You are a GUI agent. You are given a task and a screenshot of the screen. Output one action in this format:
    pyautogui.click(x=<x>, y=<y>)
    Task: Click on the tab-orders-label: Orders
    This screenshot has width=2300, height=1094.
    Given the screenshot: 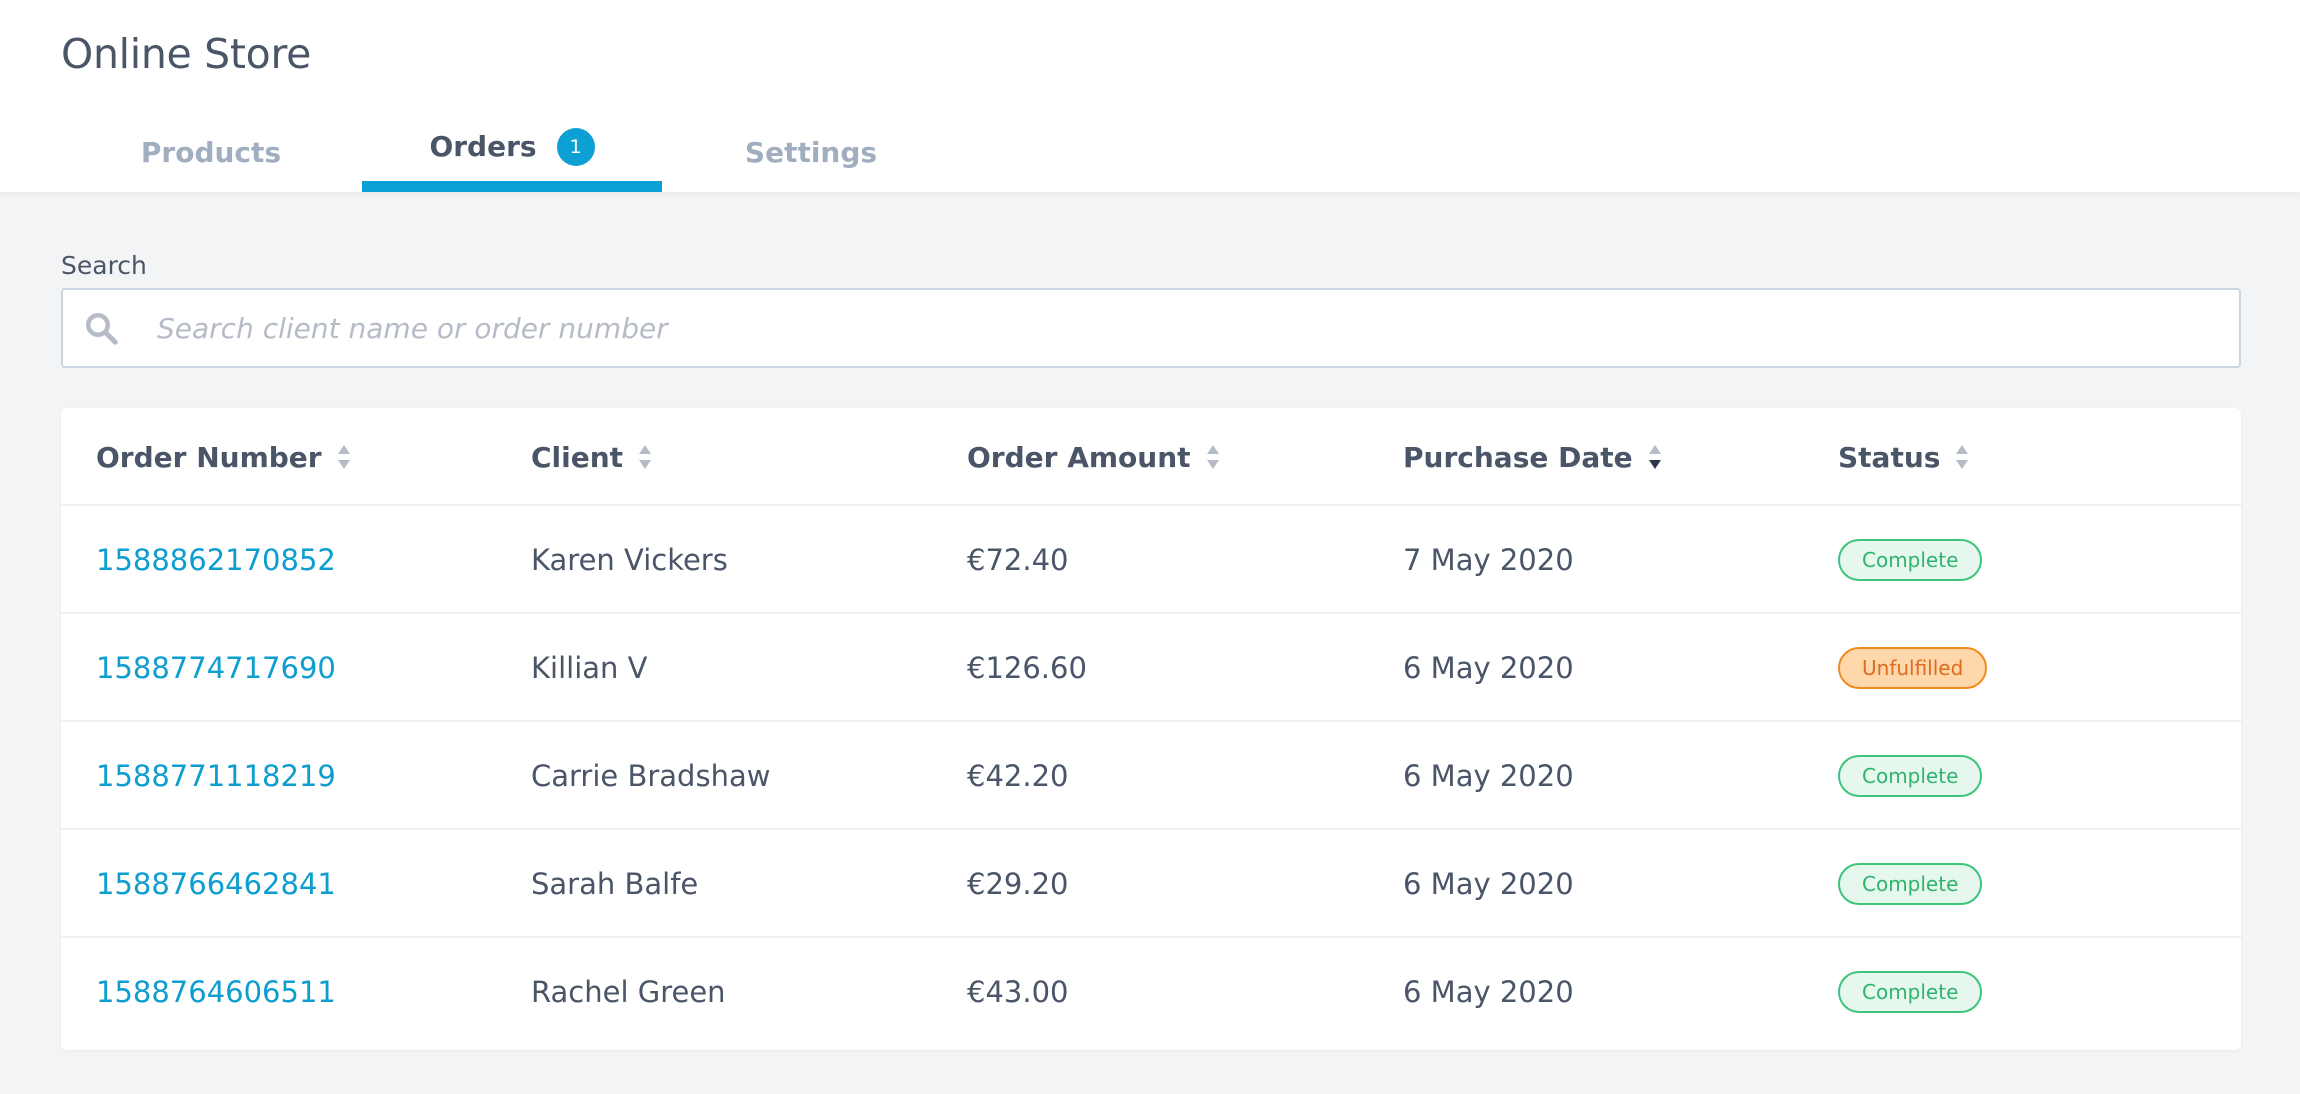 What is the action you would take?
    pyautogui.click(x=483, y=146)
    